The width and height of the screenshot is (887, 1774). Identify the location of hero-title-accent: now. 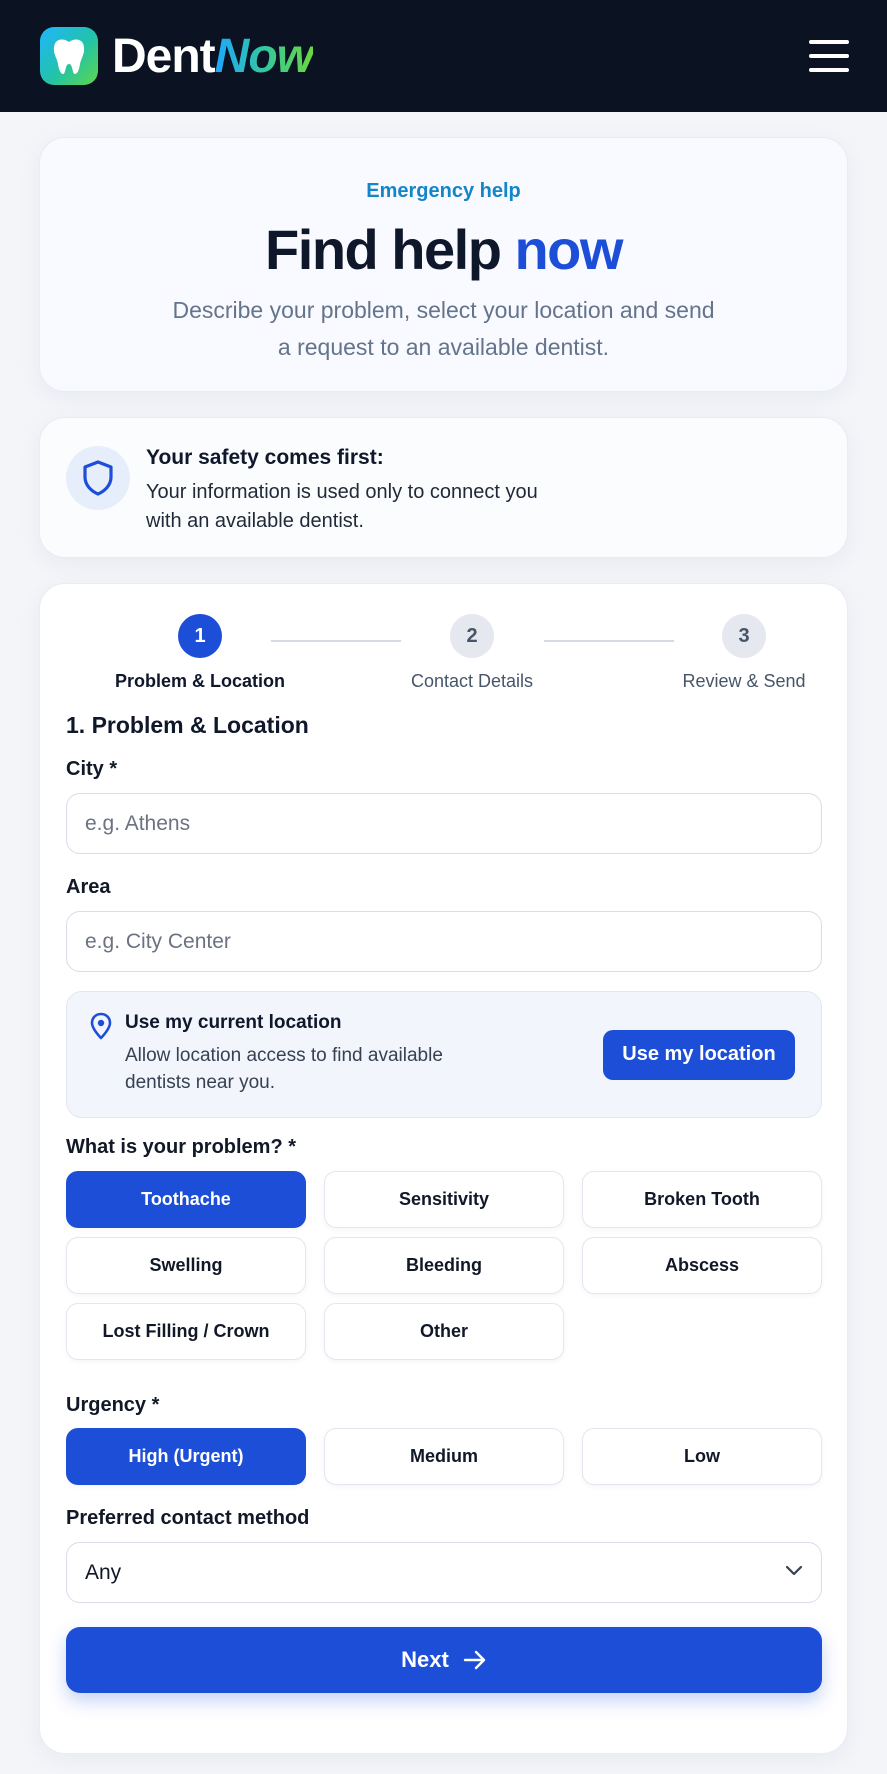
(568, 249).